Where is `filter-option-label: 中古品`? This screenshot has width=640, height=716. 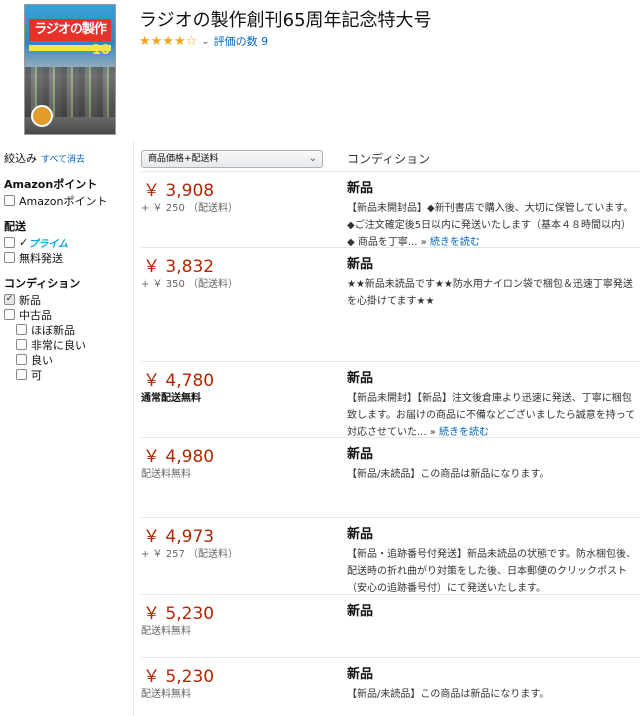
filter-option-label: 中古品 is located at coordinates (35, 315).